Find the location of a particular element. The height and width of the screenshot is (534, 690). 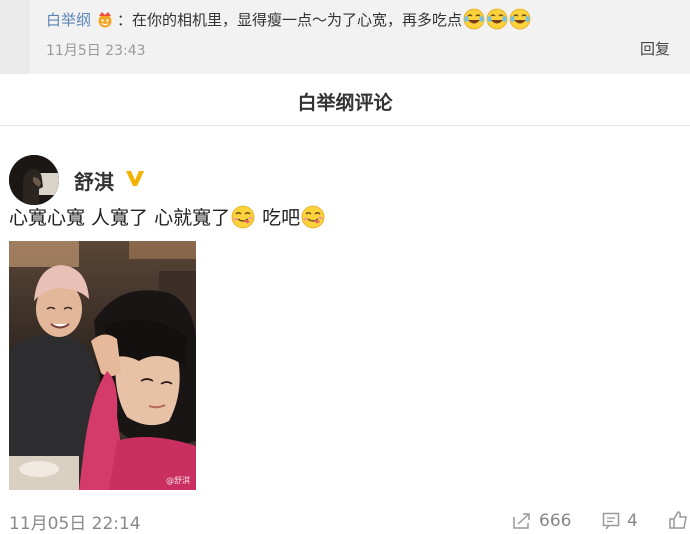

reply-button: 回复 is located at coordinates (655, 48).